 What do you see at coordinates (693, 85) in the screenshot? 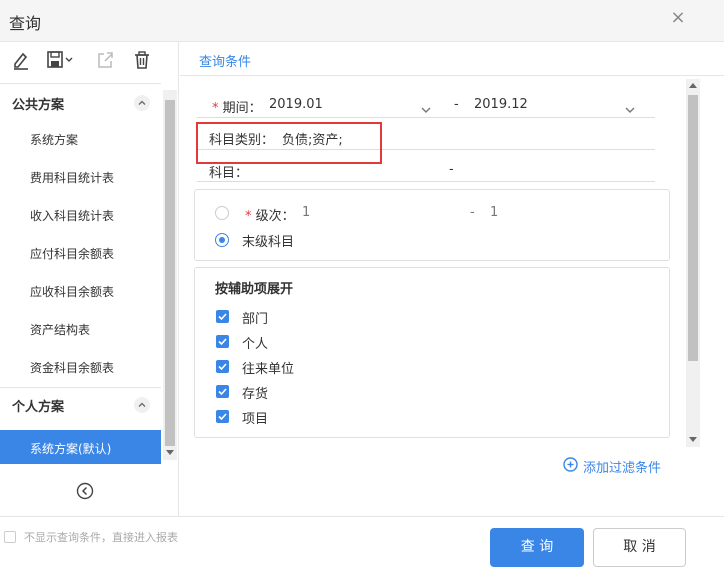
I see `scroll-up-icon` at bounding box center [693, 85].